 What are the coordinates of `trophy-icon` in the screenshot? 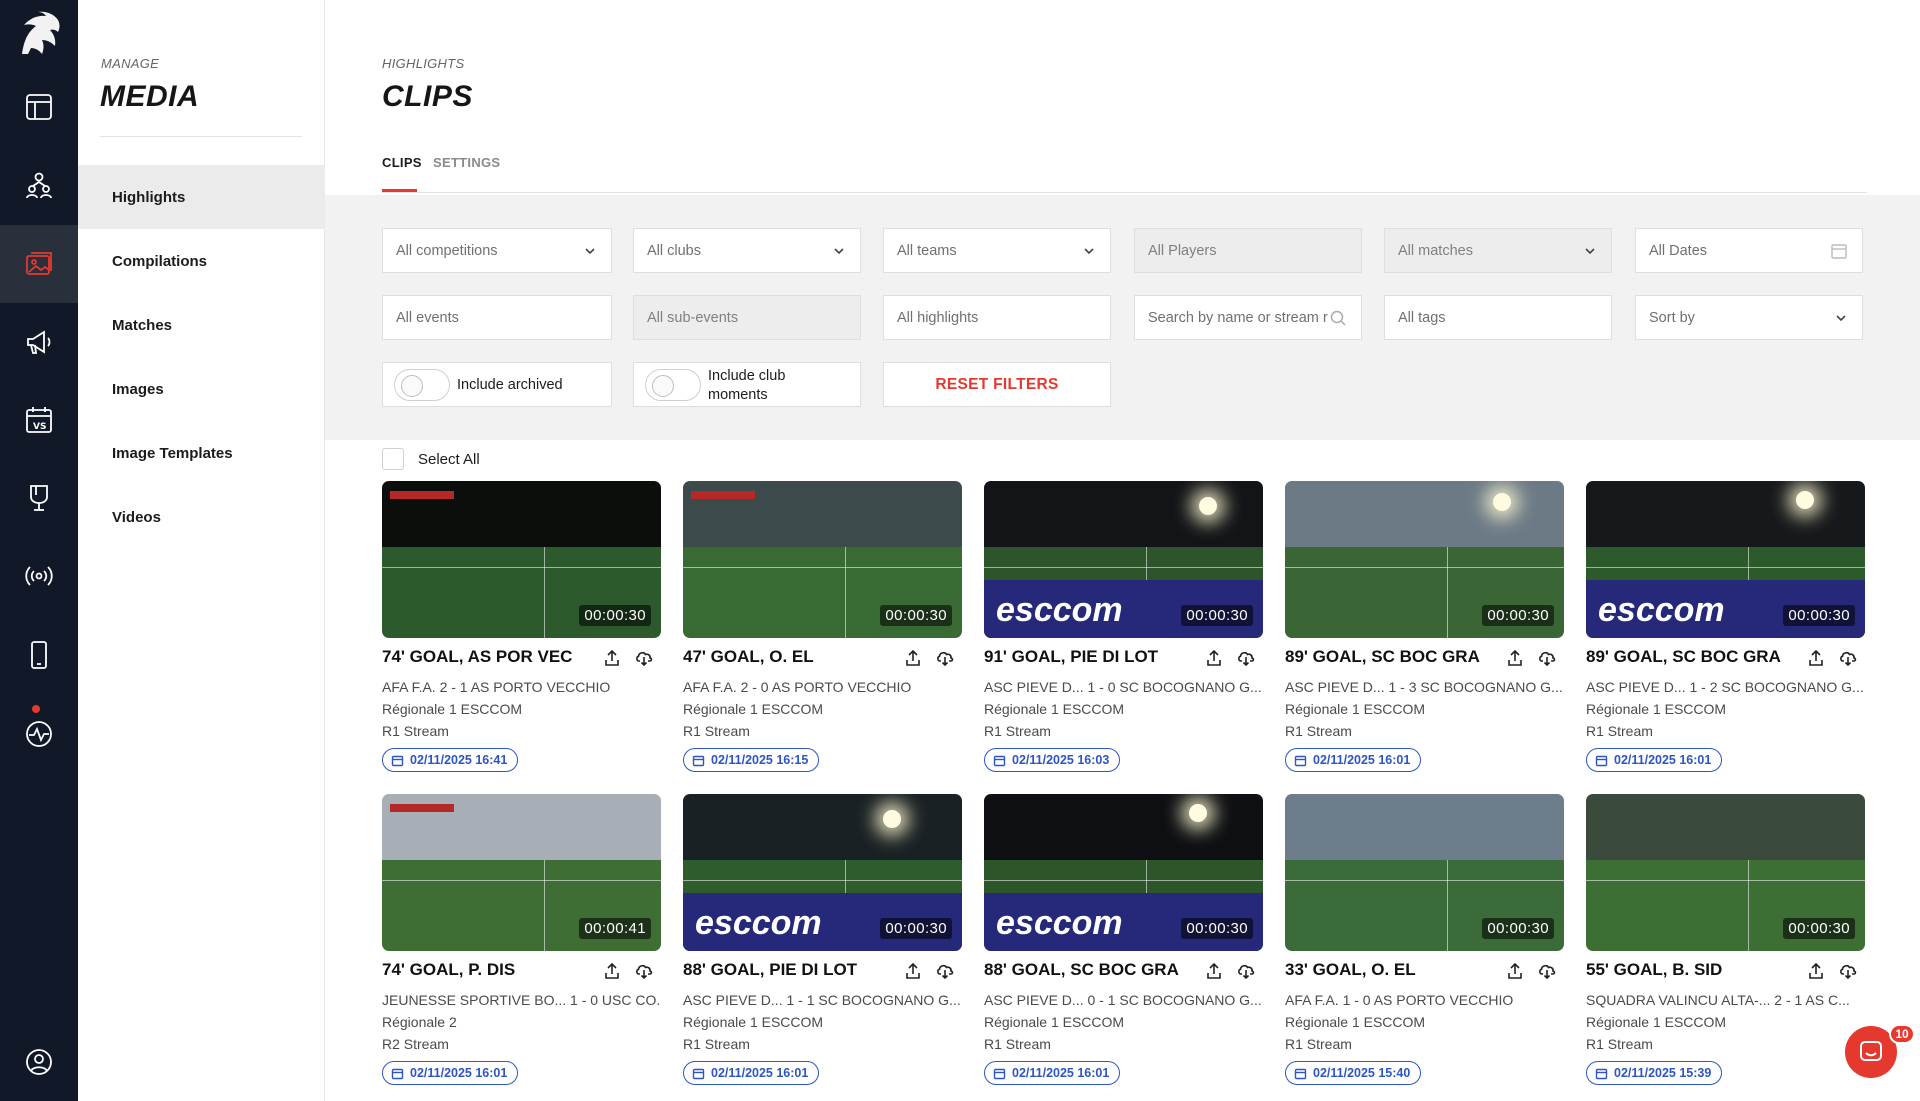 It's located at (39, 498).